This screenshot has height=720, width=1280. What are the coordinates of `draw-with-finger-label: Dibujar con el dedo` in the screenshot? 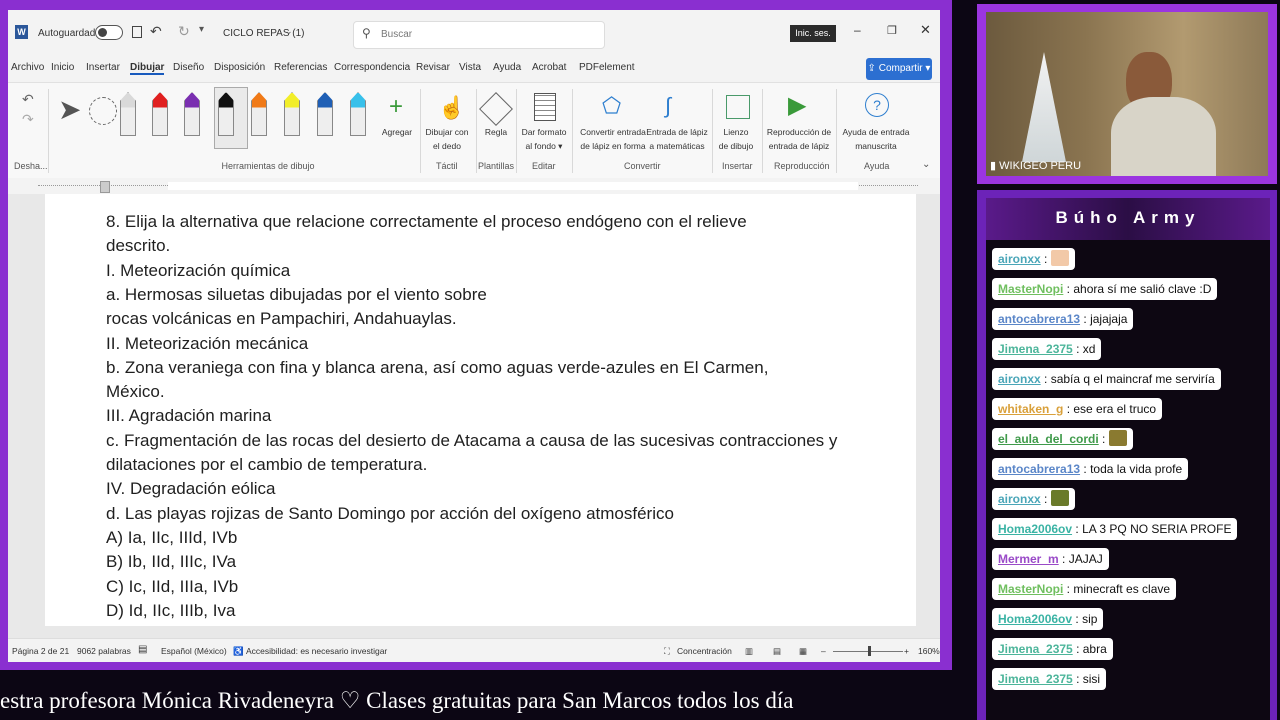 It's located at (447, 139).